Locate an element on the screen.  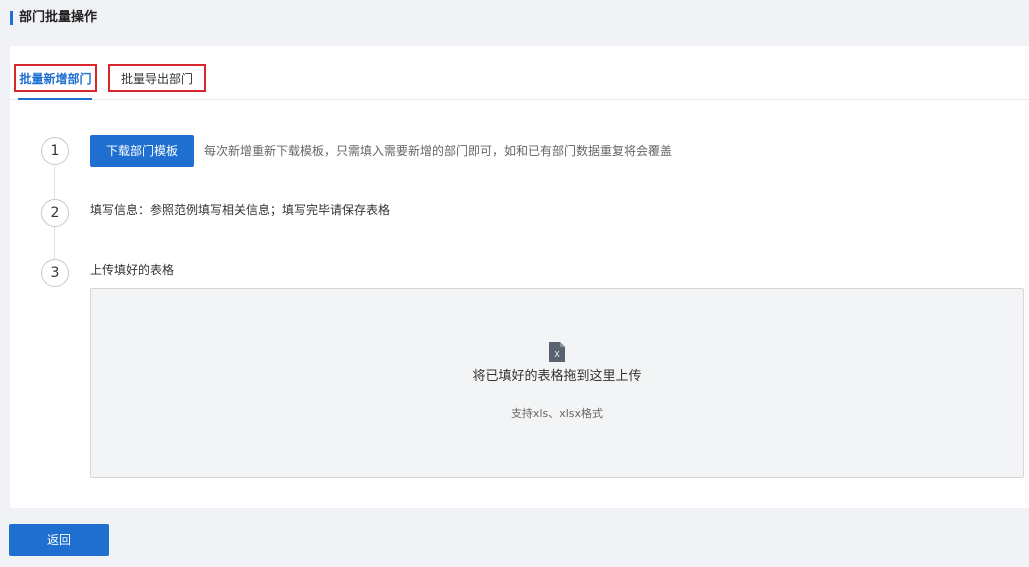
dropzone-main-text: 将已填好的表格拖到这里上传 is located at coordinates (557, 376).